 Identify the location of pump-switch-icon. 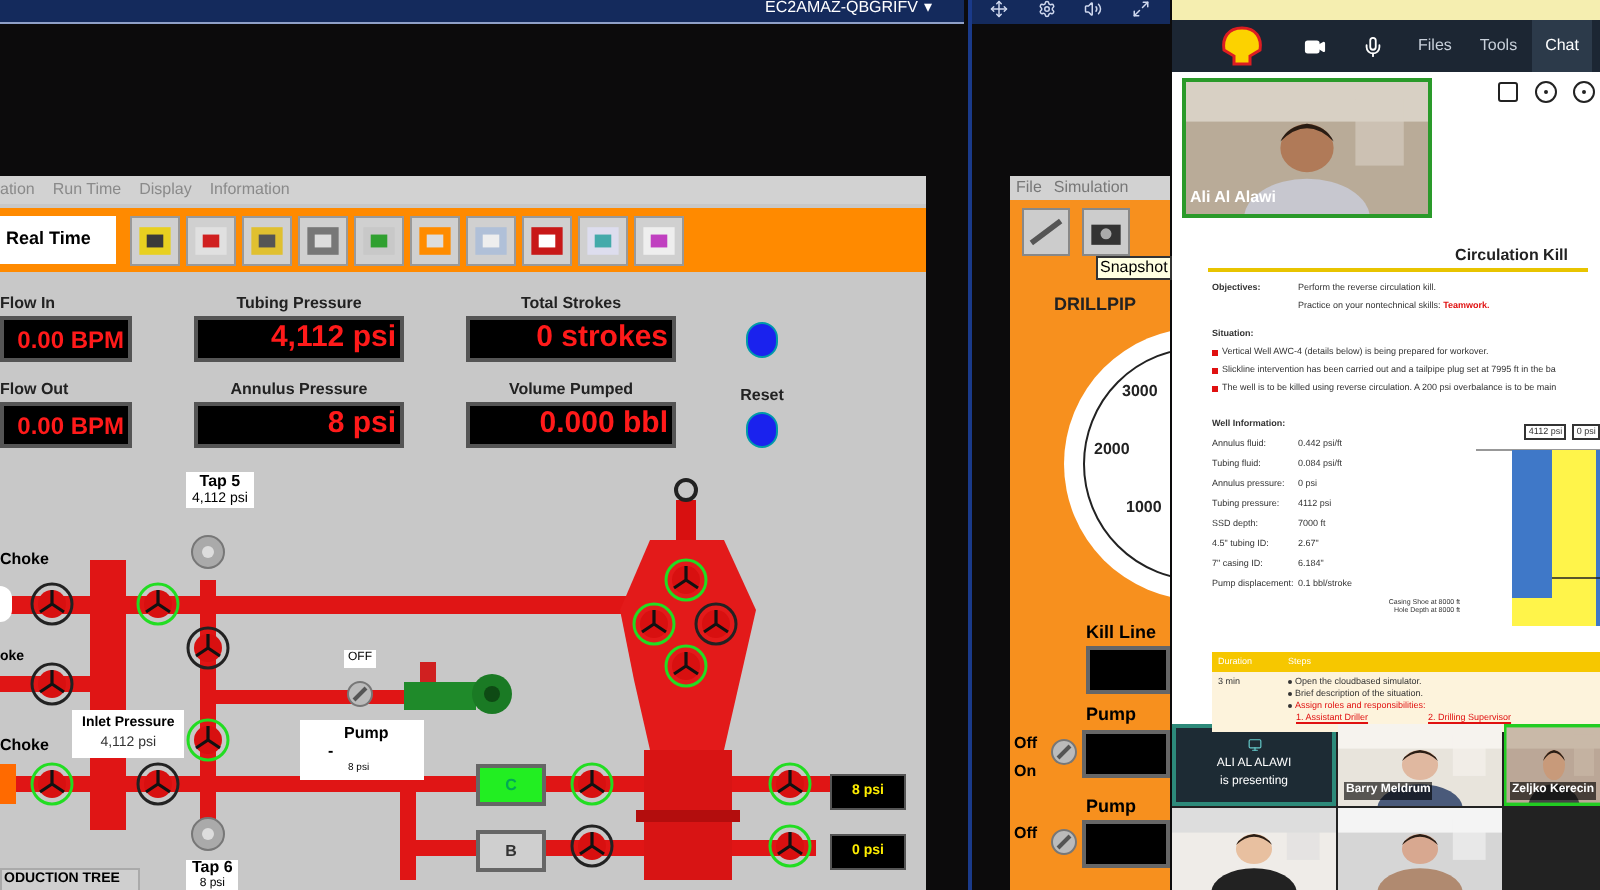
(360, 694).